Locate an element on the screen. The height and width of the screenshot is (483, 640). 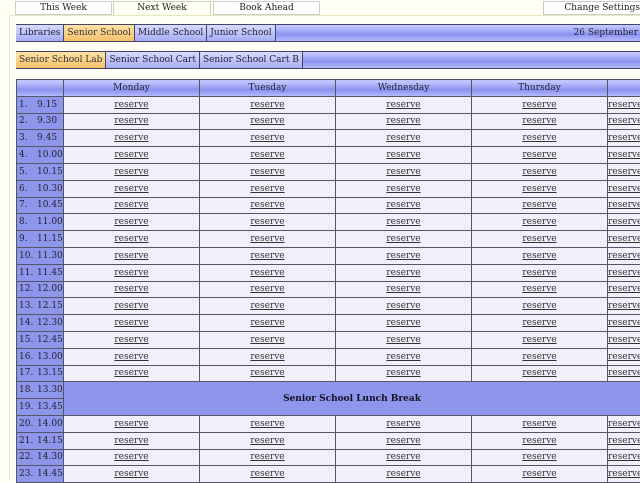
change-settings-button: Change Settings is located at coordinates (591, 8).